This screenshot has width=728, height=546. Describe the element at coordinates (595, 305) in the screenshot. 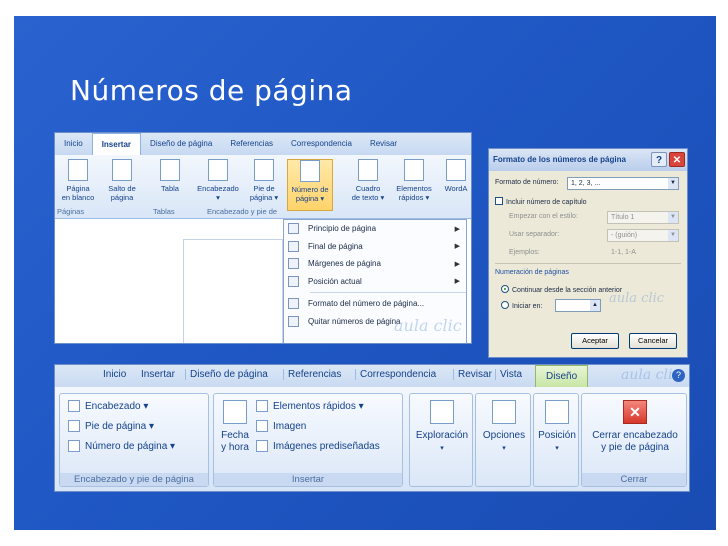

I see `spinner-icon: ▲` at that location.